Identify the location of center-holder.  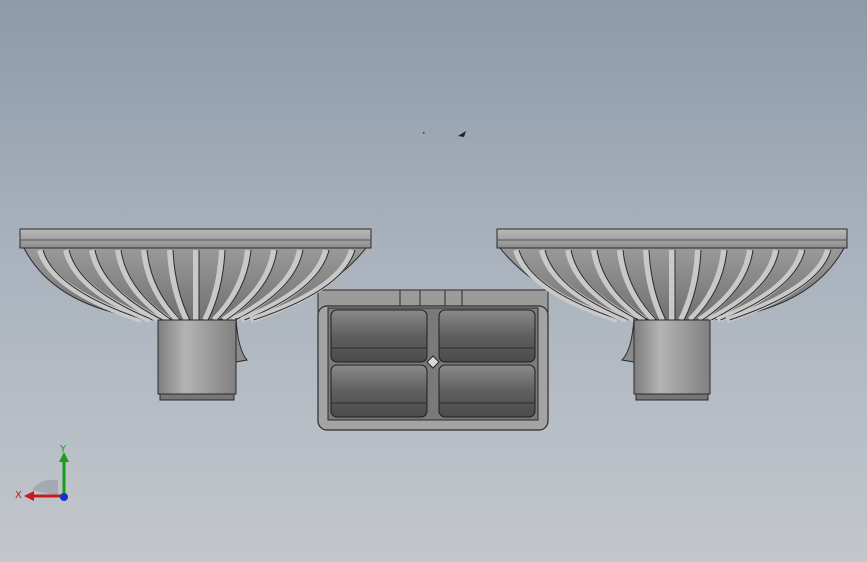
(433, 360).